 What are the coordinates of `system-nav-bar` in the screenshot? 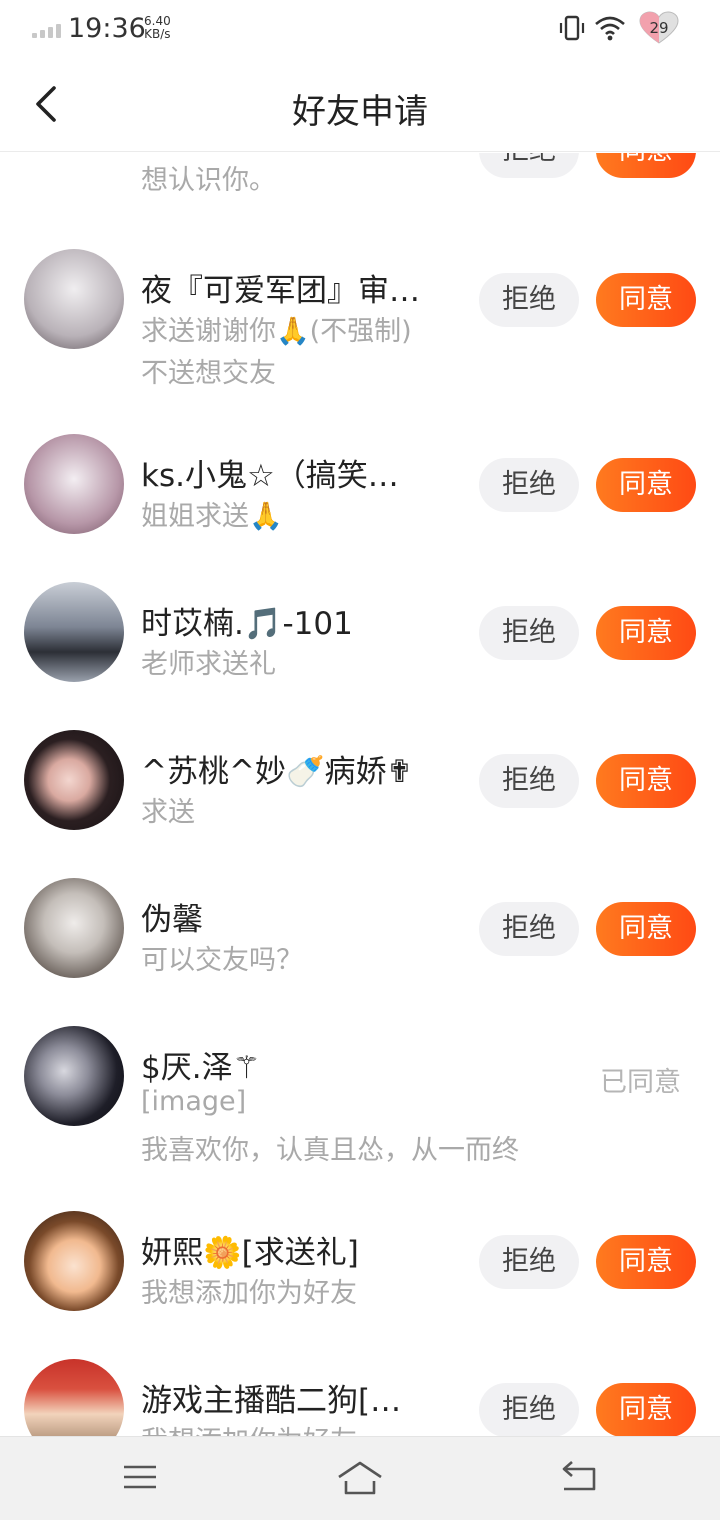 It's located at (360, 1478).